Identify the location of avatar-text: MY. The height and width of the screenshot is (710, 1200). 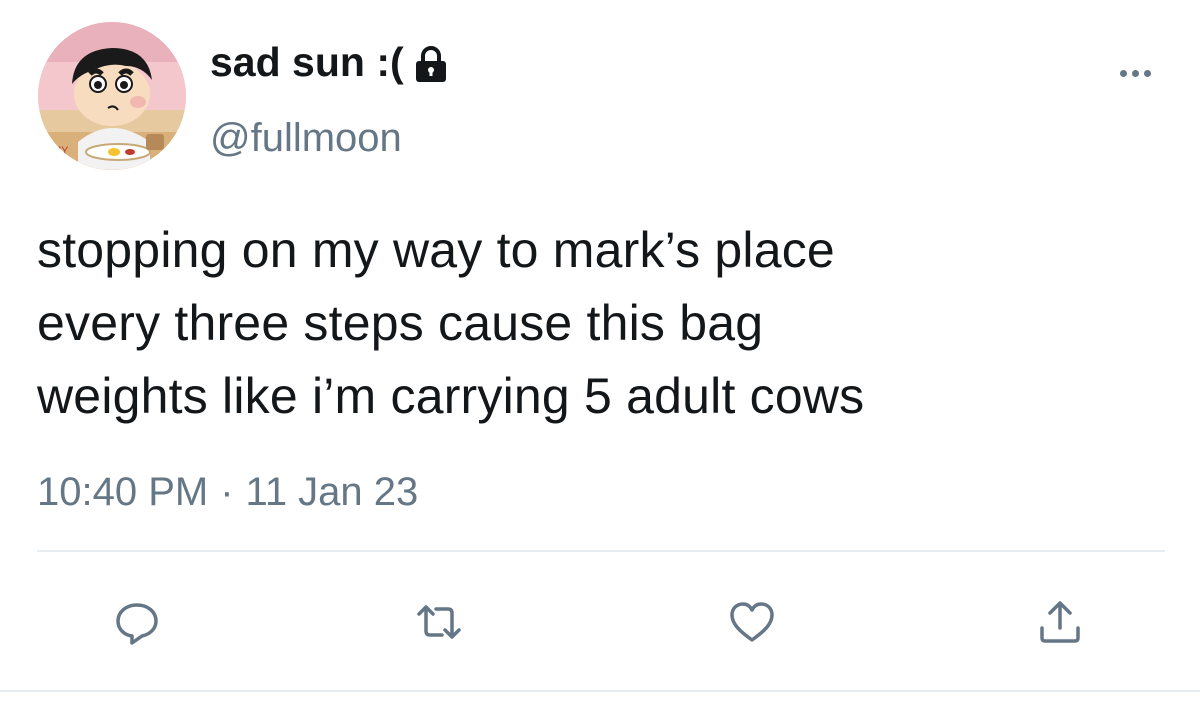
(60, 151).